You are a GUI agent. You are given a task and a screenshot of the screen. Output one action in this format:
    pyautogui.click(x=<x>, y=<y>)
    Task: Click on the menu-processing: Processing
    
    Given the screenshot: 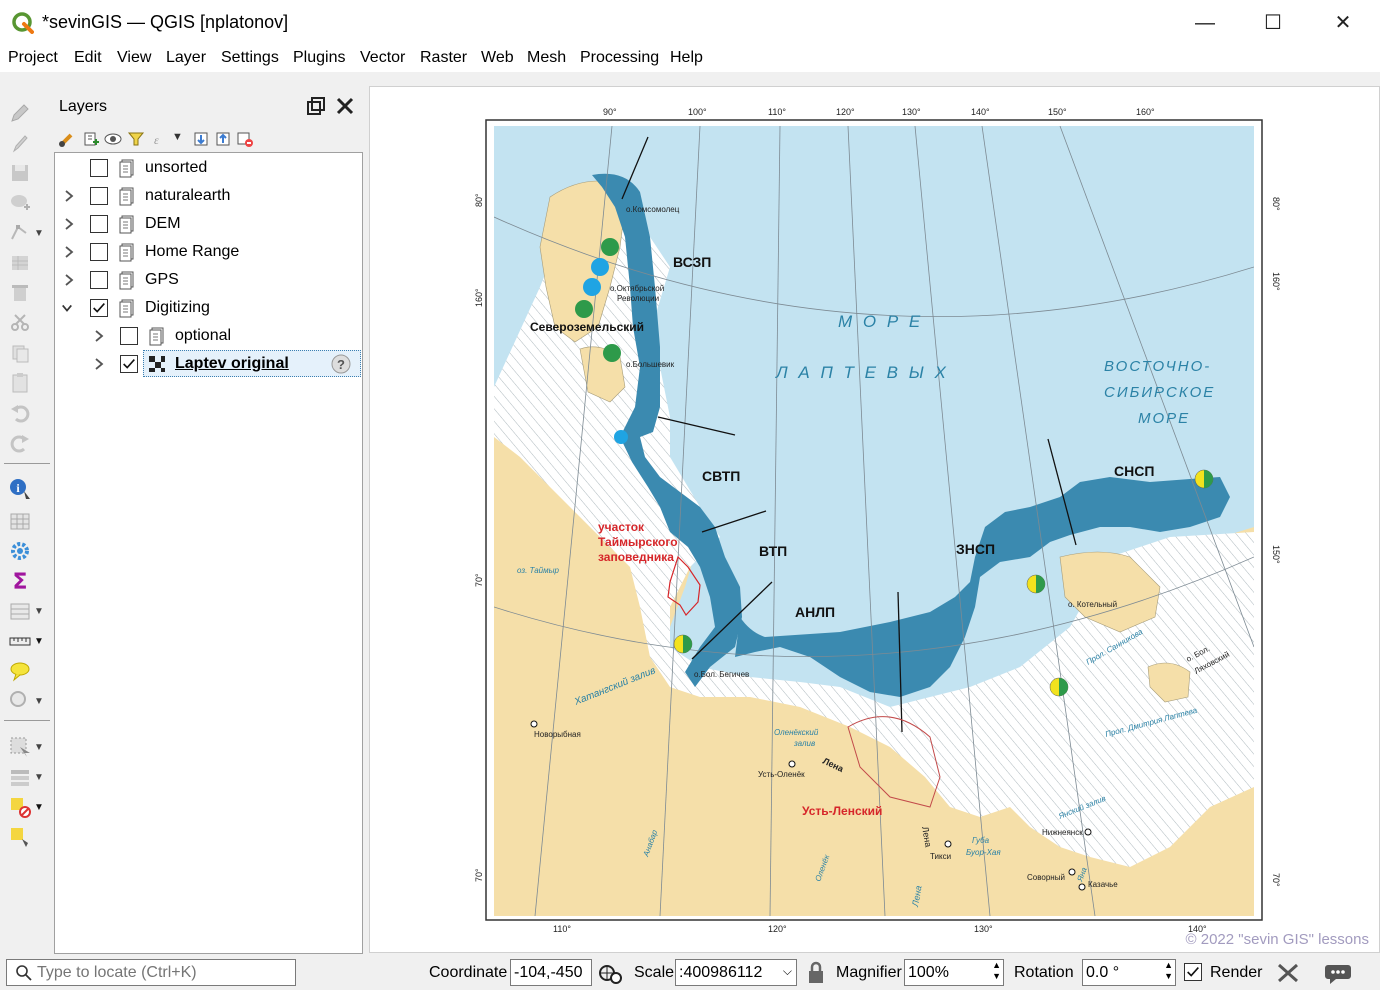 What is the action you would take?
    pyautogui.click(x=619, y=58)
    